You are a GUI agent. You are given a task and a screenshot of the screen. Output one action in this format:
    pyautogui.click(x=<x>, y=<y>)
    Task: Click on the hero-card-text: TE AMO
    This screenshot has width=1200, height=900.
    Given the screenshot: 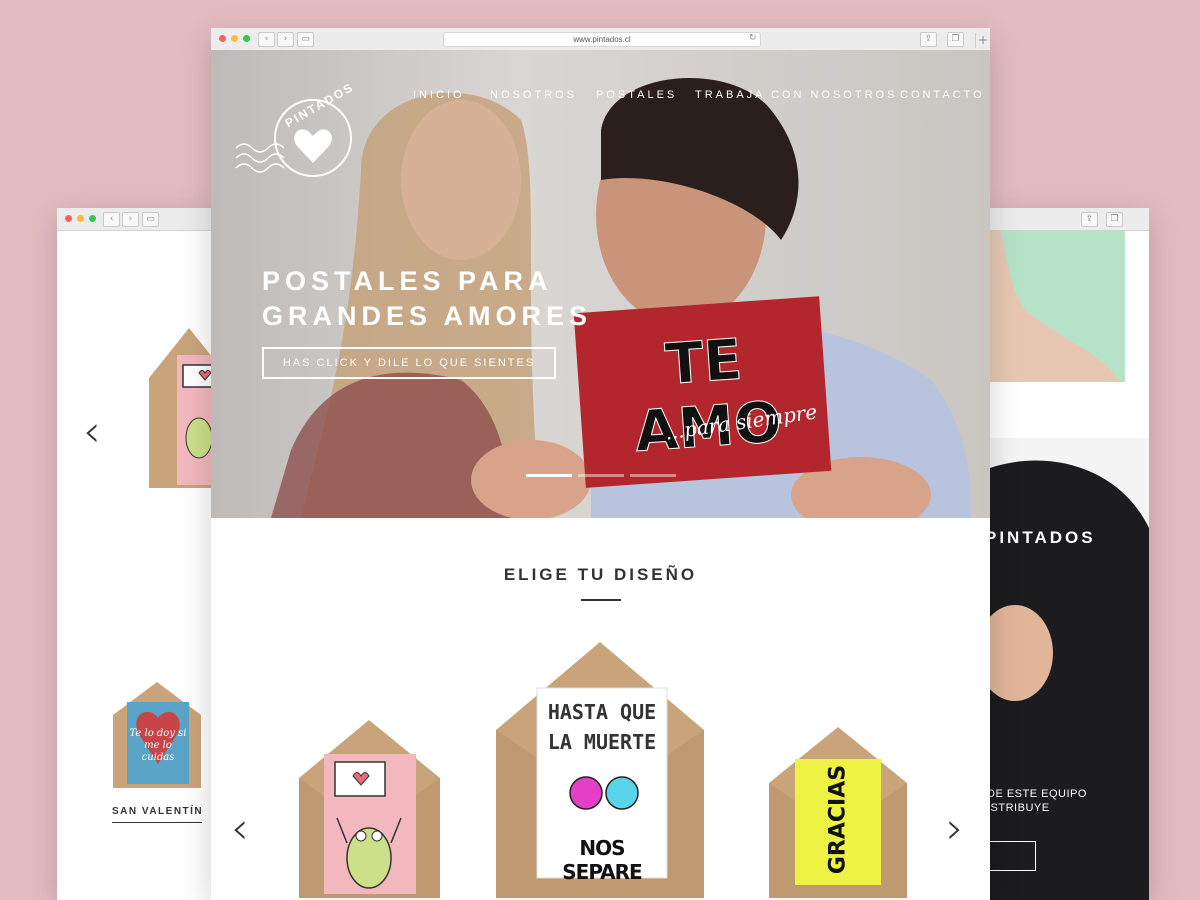 What is the action you would take?
    pyautogui.click(x=708, y=396)
    